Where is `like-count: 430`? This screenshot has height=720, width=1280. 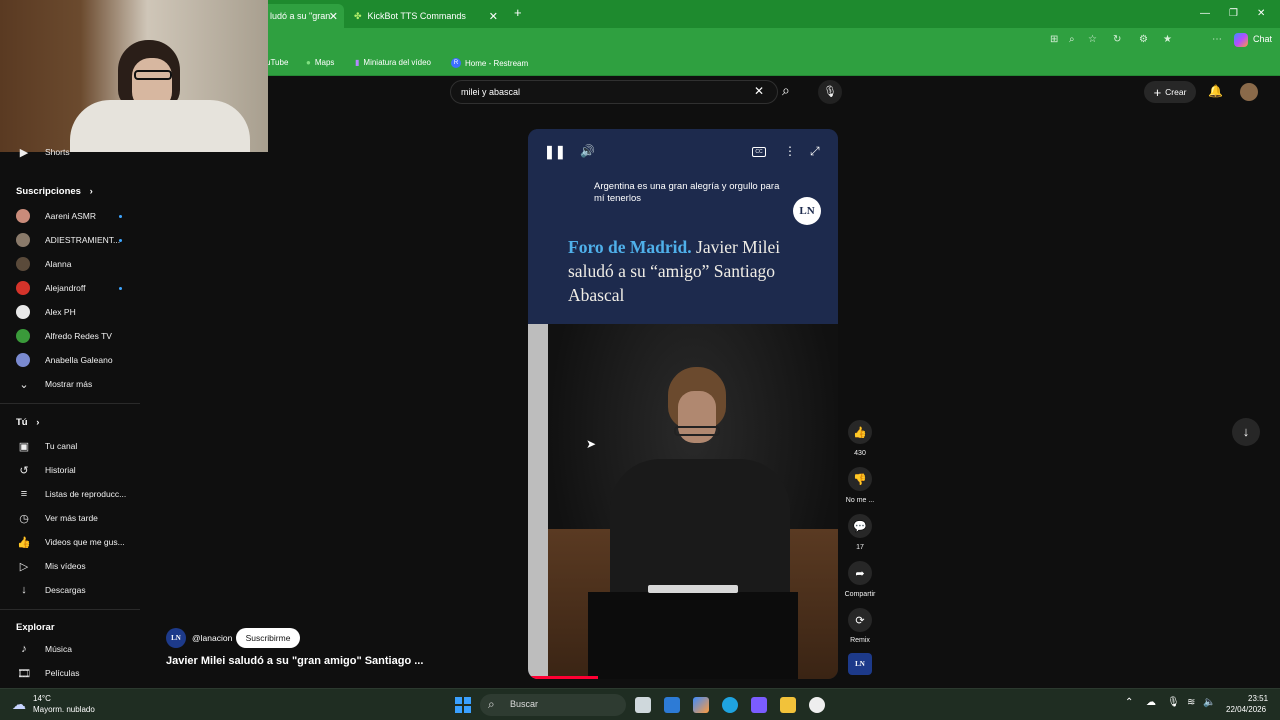 like-count: 430 is located at coordinates (860, 453).